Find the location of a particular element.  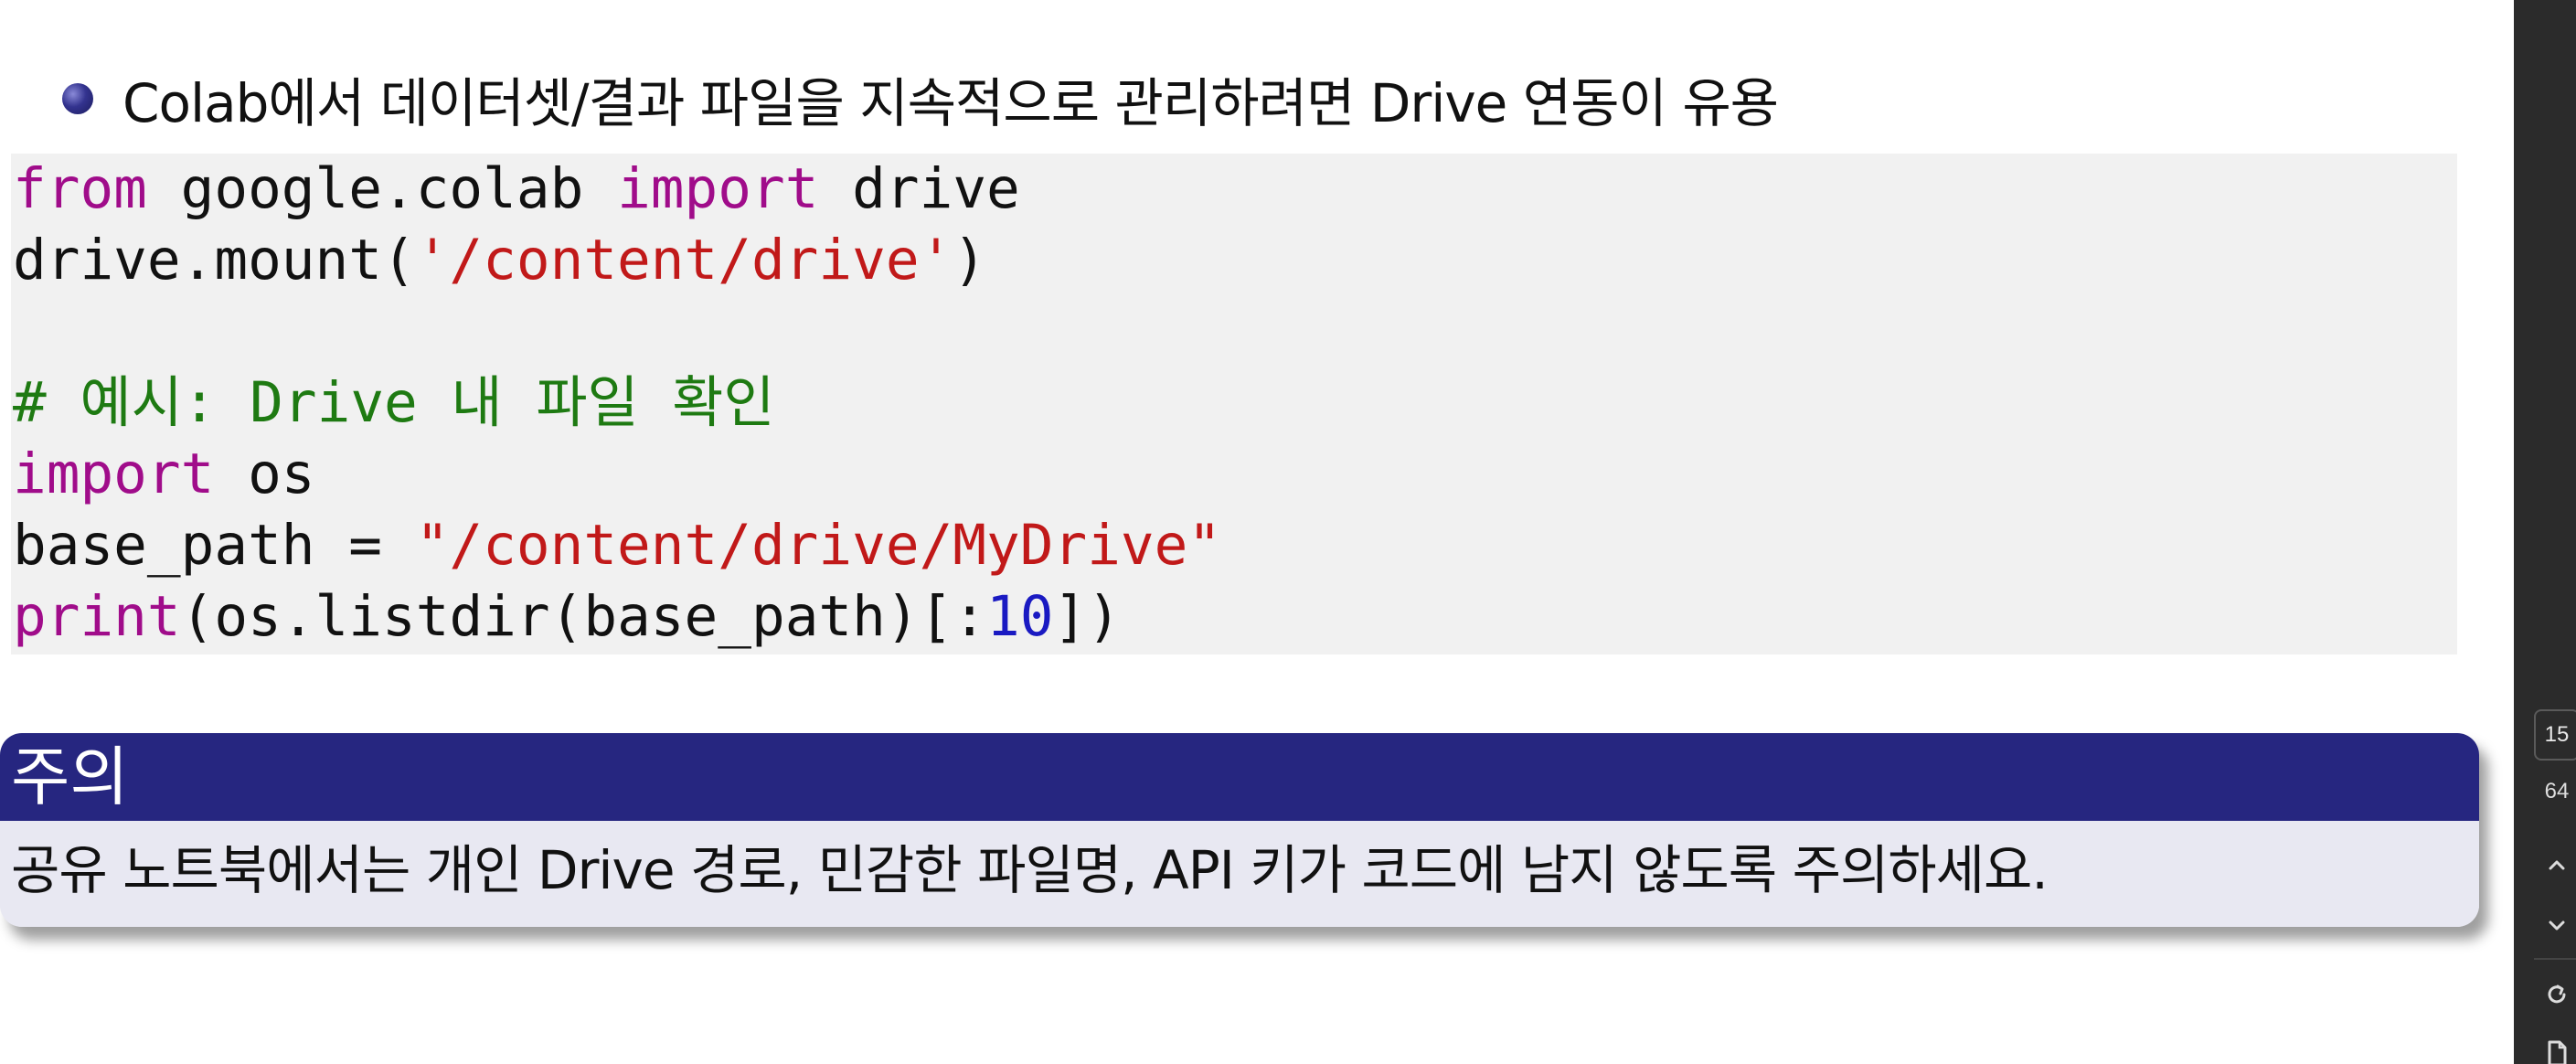

alert-title: 주의 is located at coordinates (1239, 777).